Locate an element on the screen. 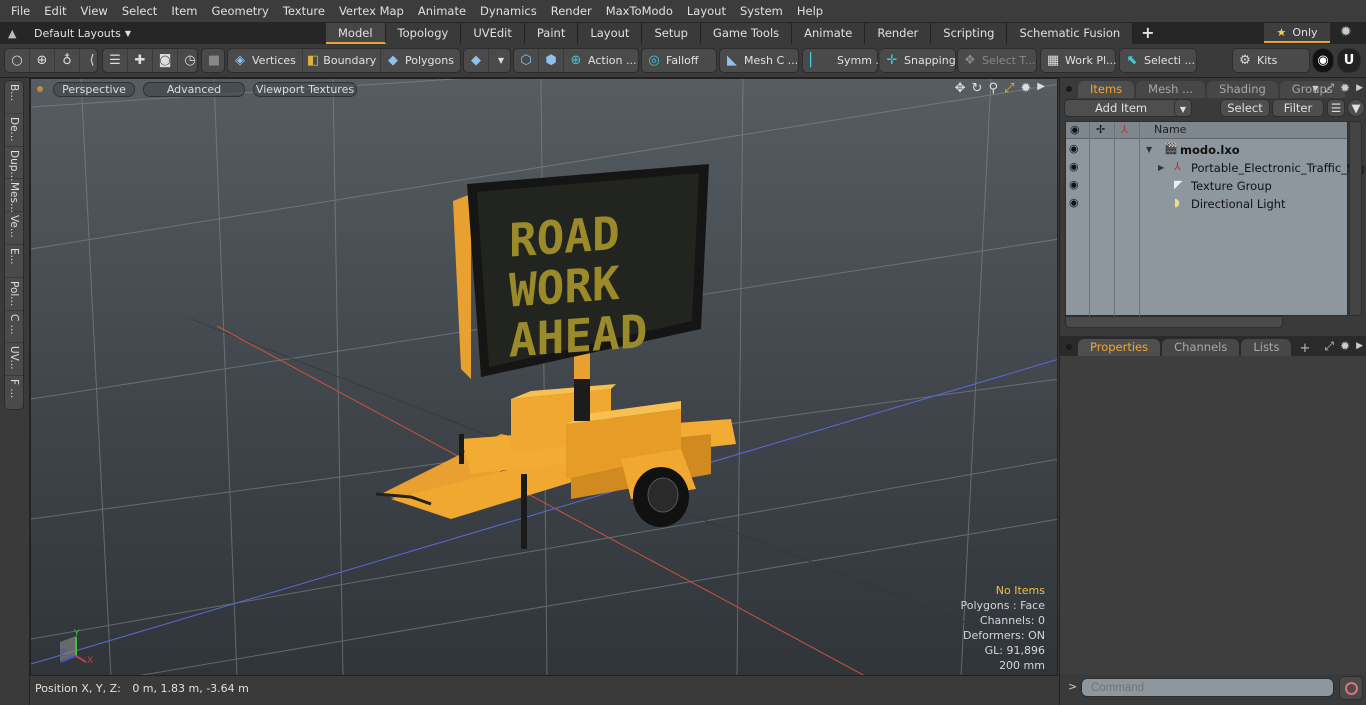 The width and height of the screenshot is (1366, 705). menu-animate: Animate is located at coordinates (442, 11).